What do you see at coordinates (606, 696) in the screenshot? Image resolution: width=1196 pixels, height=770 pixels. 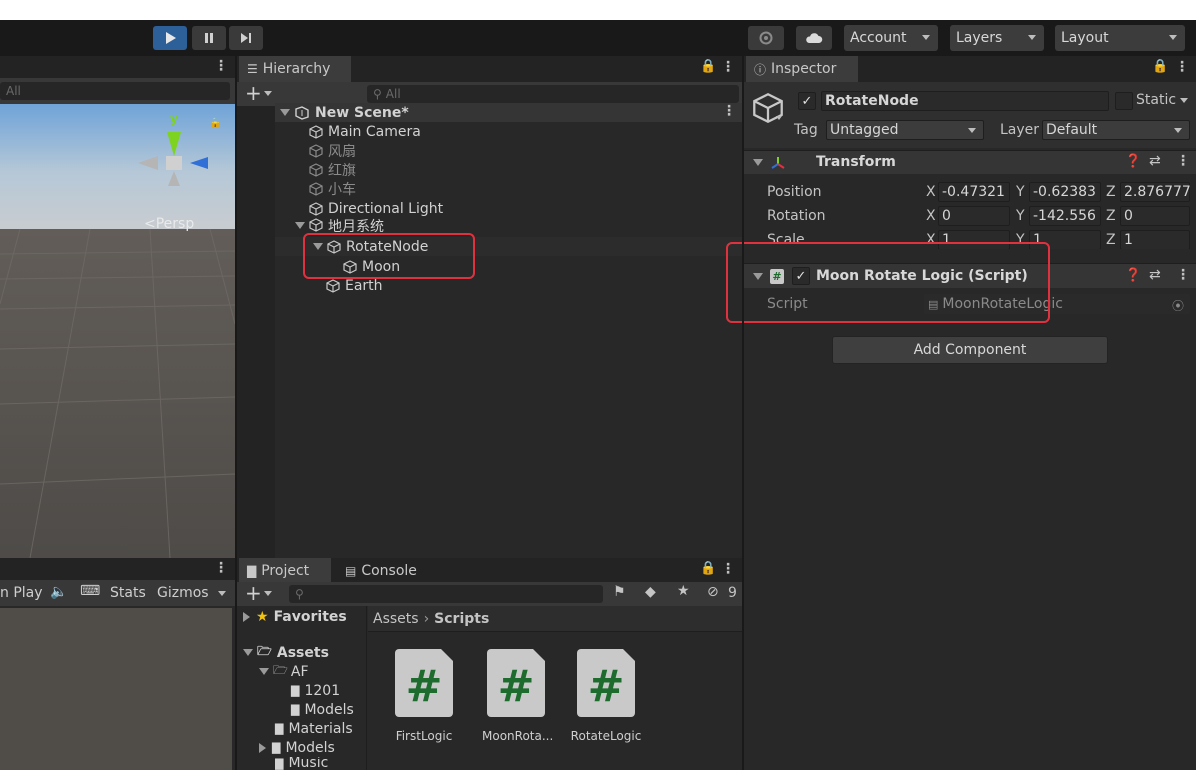 I see `file-item: # RotateLogic` at bounding box center [606, 696].